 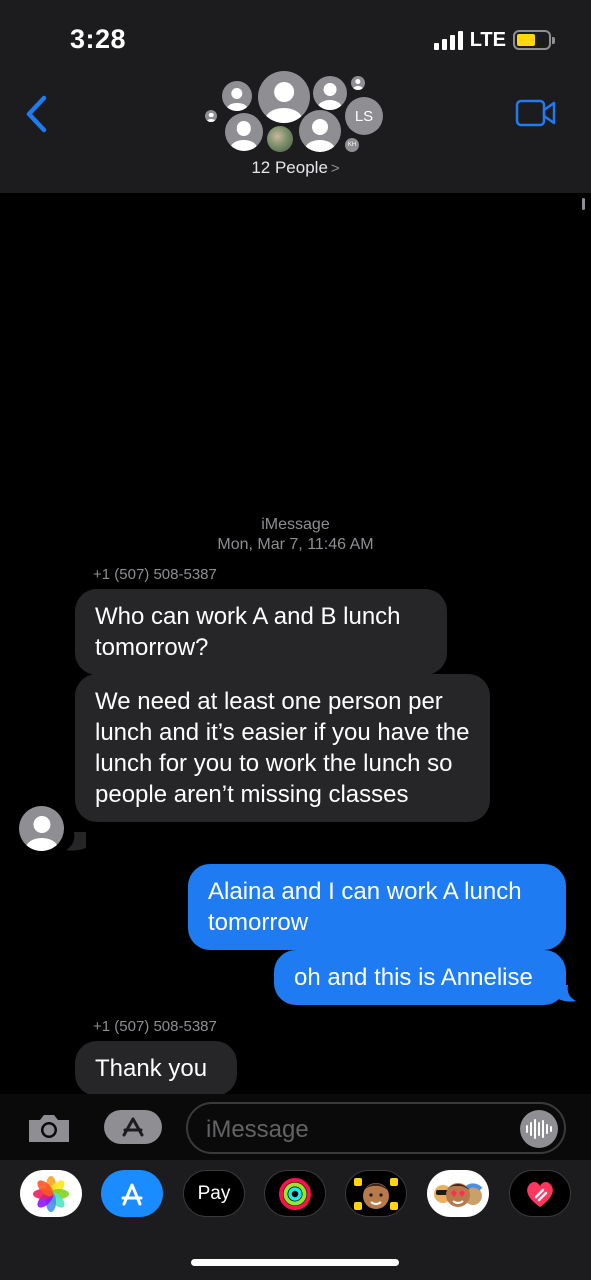 I want to click on status-indicators: LTE, so click(x=494, y=40).